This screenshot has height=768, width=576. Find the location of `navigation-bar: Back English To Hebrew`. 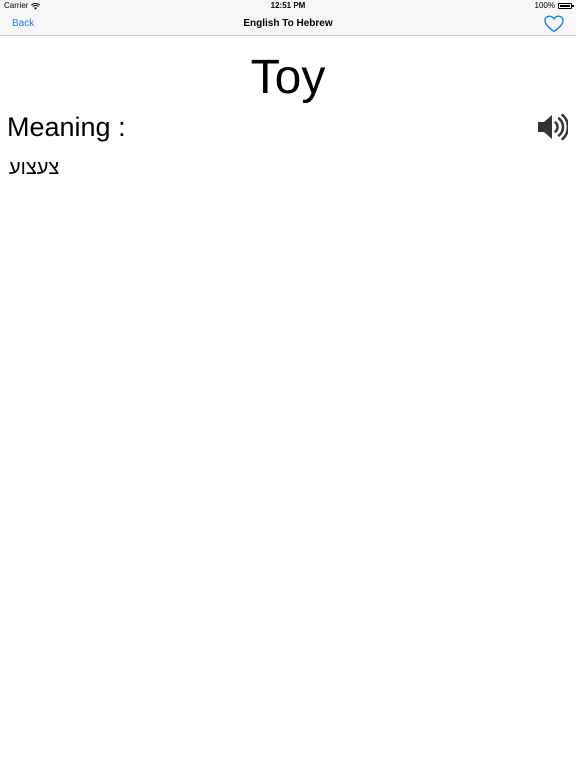

navigation-bar: Back English To Hebrew is located at coordinates (288, 24).